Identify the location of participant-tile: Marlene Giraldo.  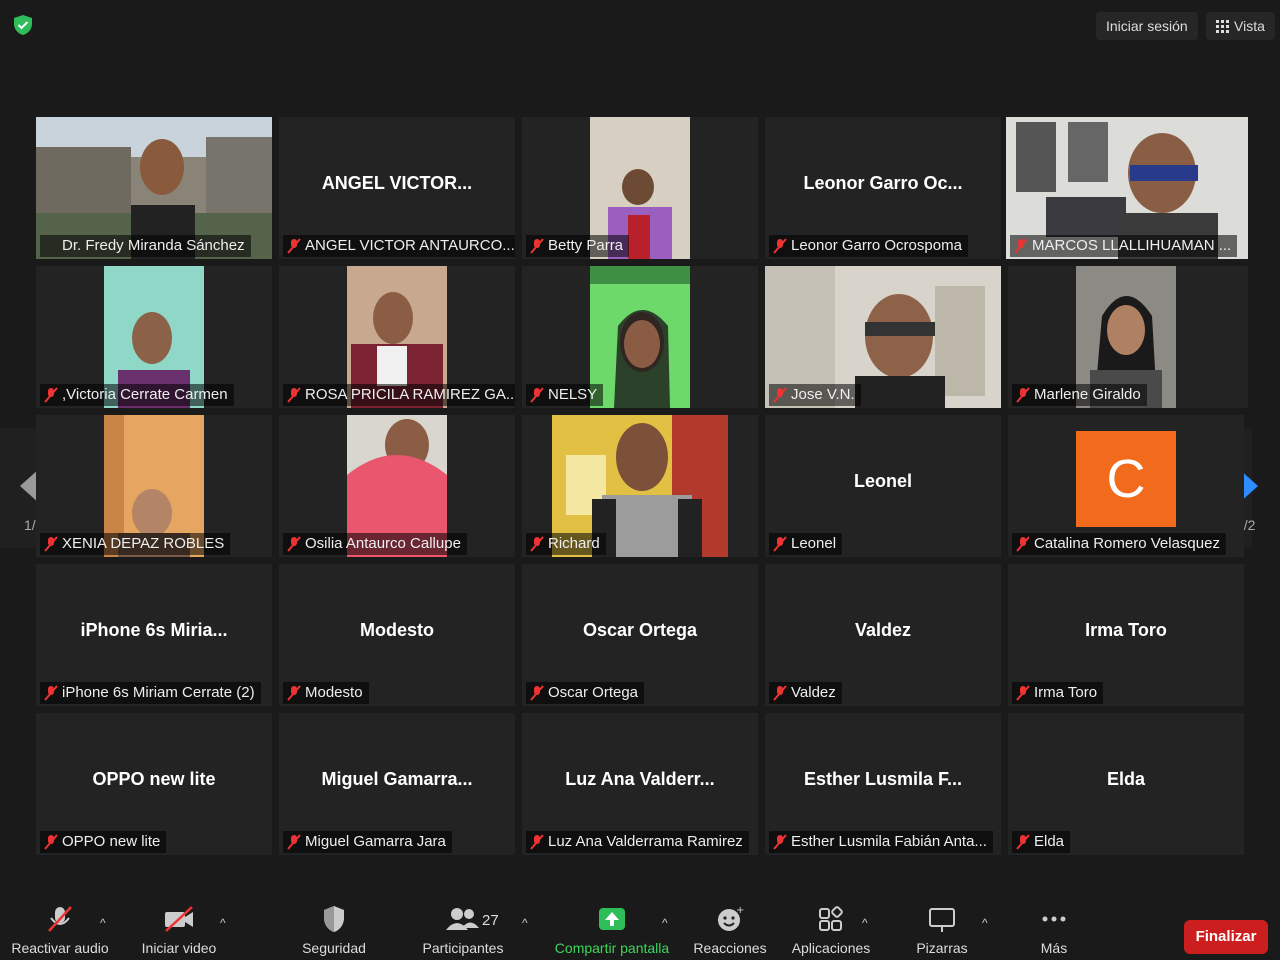
(1128, 337).